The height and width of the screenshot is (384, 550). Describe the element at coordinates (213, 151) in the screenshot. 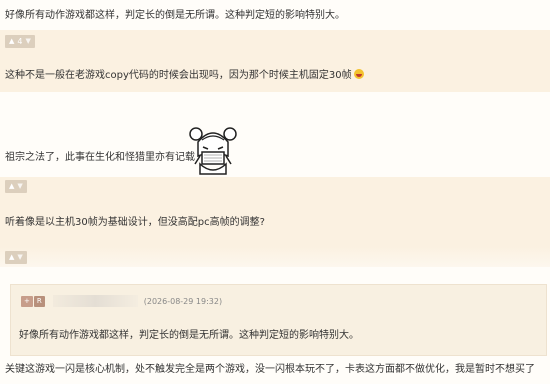

I see `anime-girl-sticker` at that location.